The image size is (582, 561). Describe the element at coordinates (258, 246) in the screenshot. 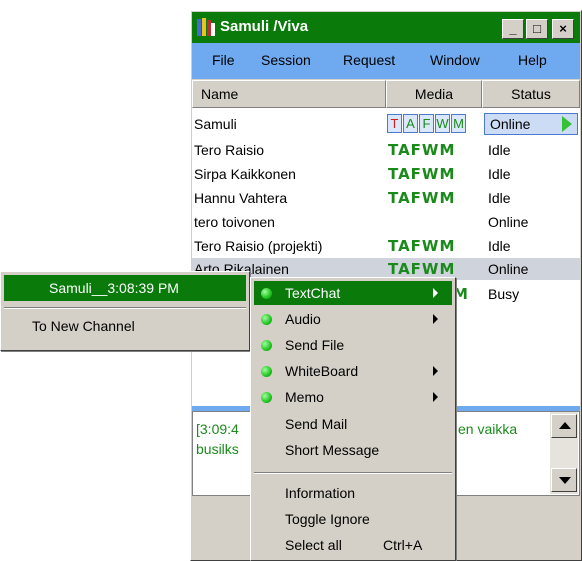

I see `contact-name: Tero Raisio (projekti)` at that location.